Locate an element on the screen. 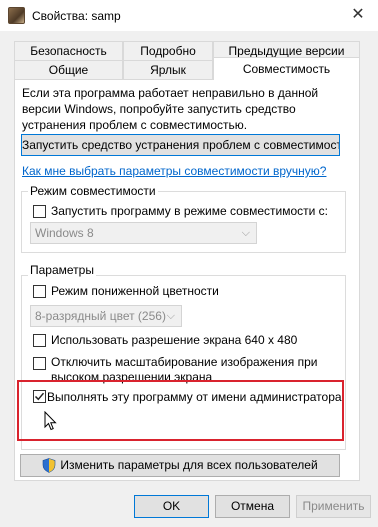 Image resolution: width=378 pixels, height=527 pixels. uac-shield-icon is located at coordinates (49, 466).